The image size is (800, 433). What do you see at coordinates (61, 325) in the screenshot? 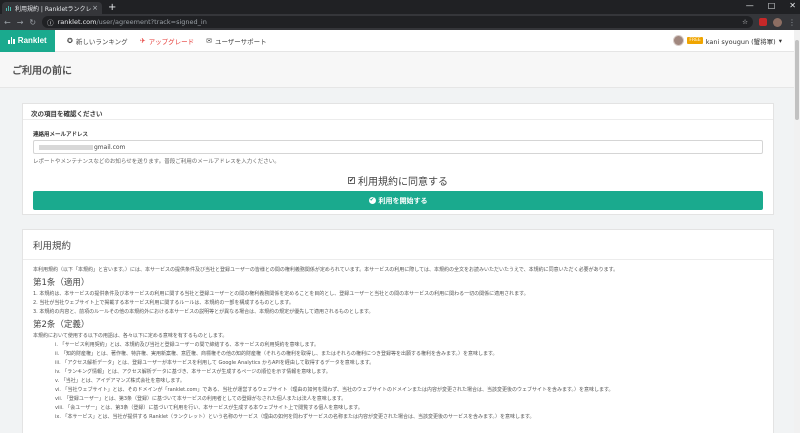
I see `article-2-title: 第2条（定義）` at bounding box center [61, 325].